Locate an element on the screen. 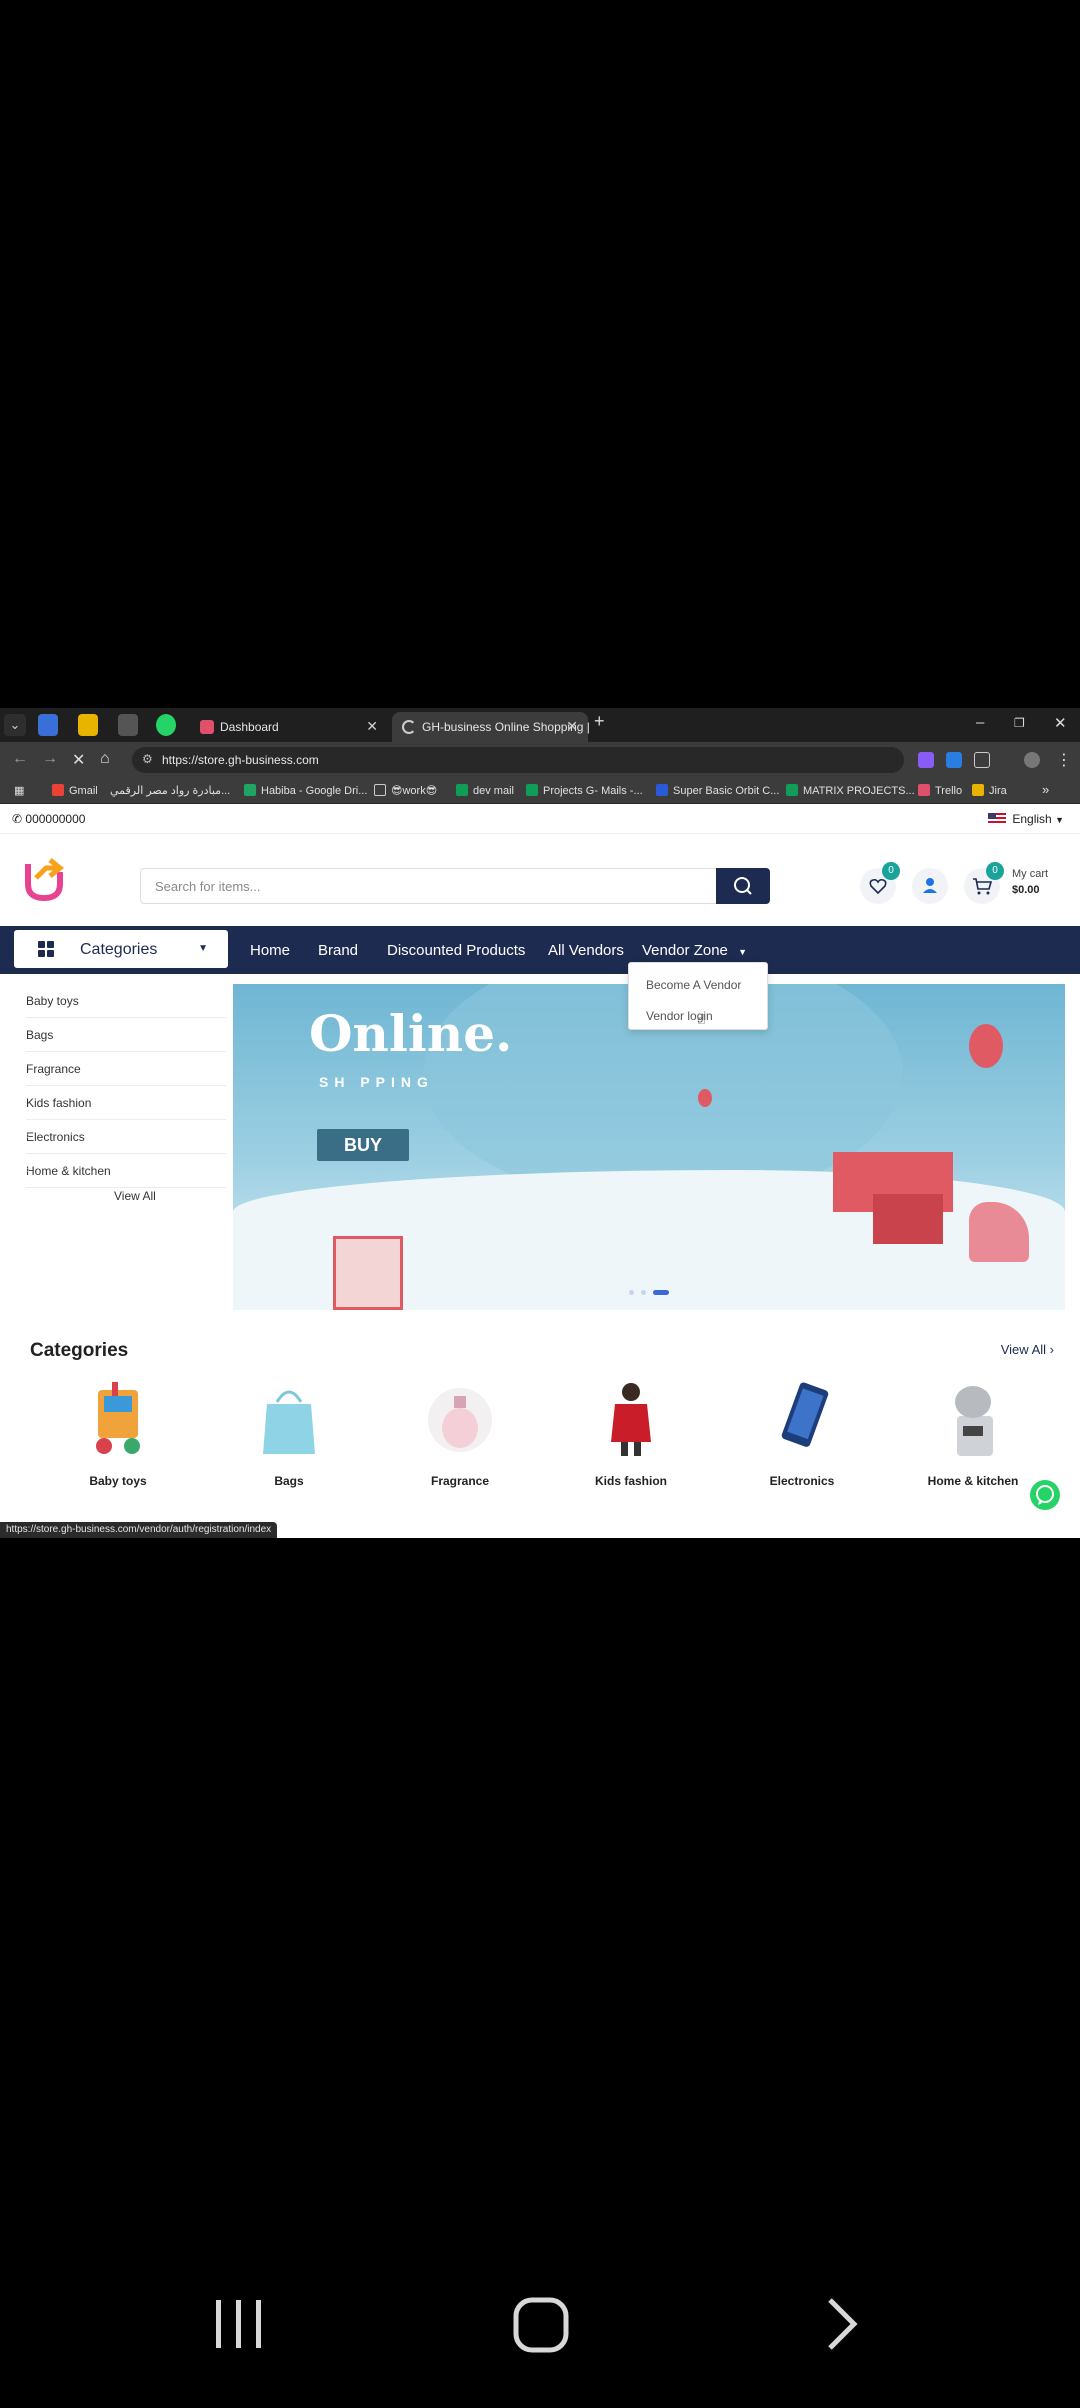  pinned-tab-drive is located at coordinates (88, 725).